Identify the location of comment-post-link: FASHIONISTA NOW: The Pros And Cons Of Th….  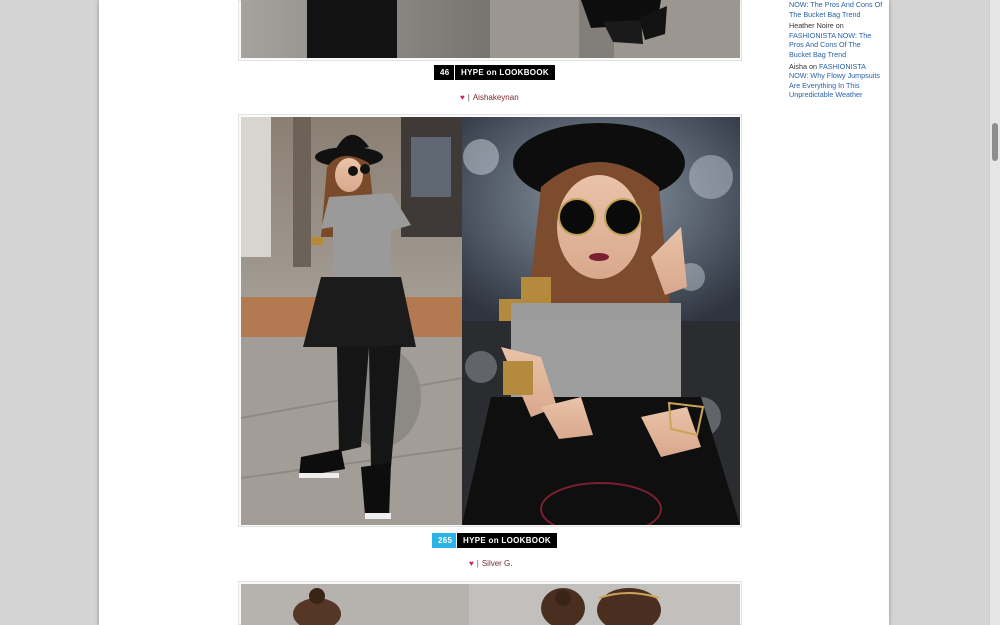
(830, 45).